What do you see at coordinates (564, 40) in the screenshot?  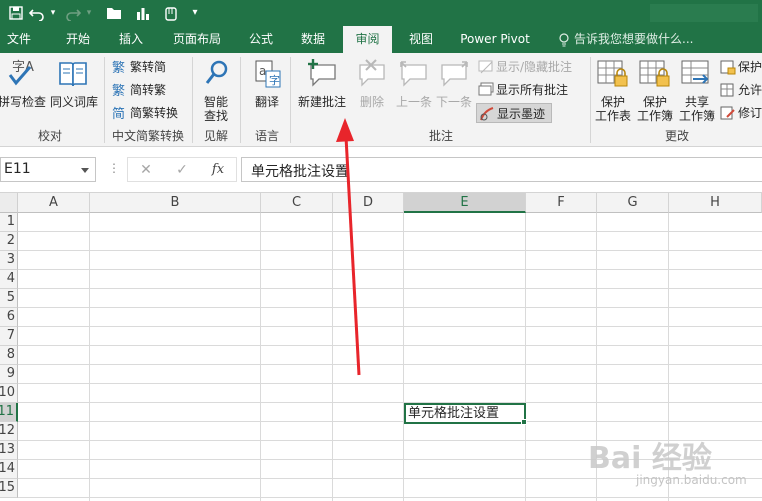 I see `lightbulb-icon` at bounding box center [564, 40].